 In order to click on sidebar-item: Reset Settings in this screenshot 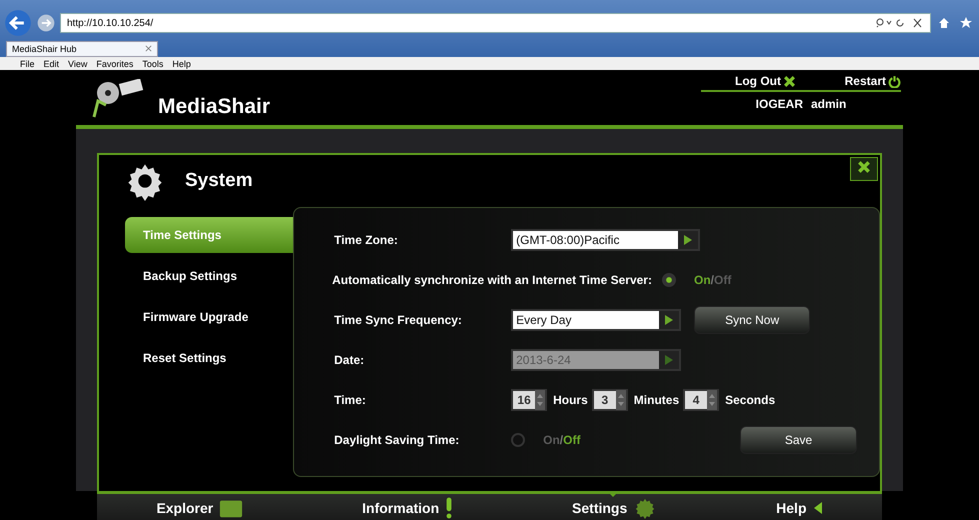, I will do `click(209, 358)`.